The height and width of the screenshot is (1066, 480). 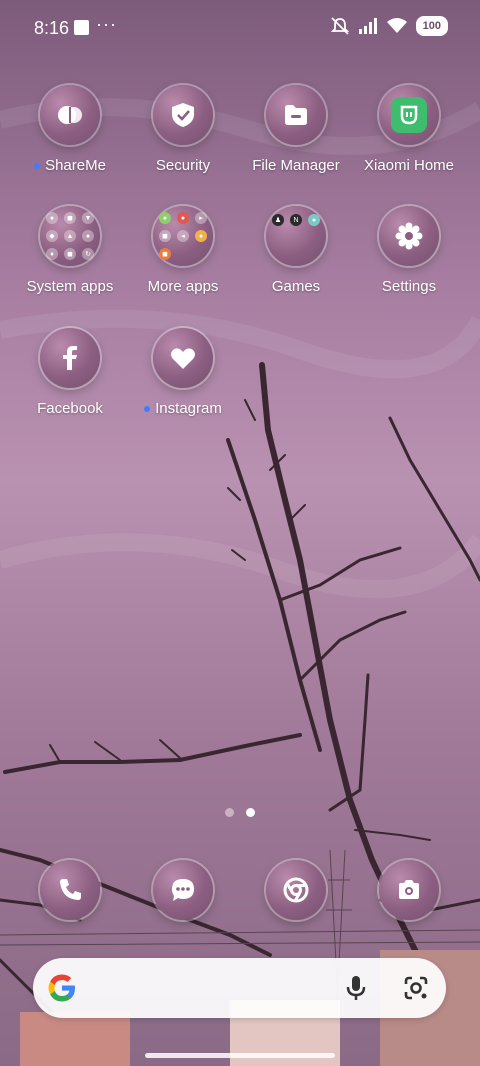 I want to click on app-settings: Settings, so click(x=409, y=250).